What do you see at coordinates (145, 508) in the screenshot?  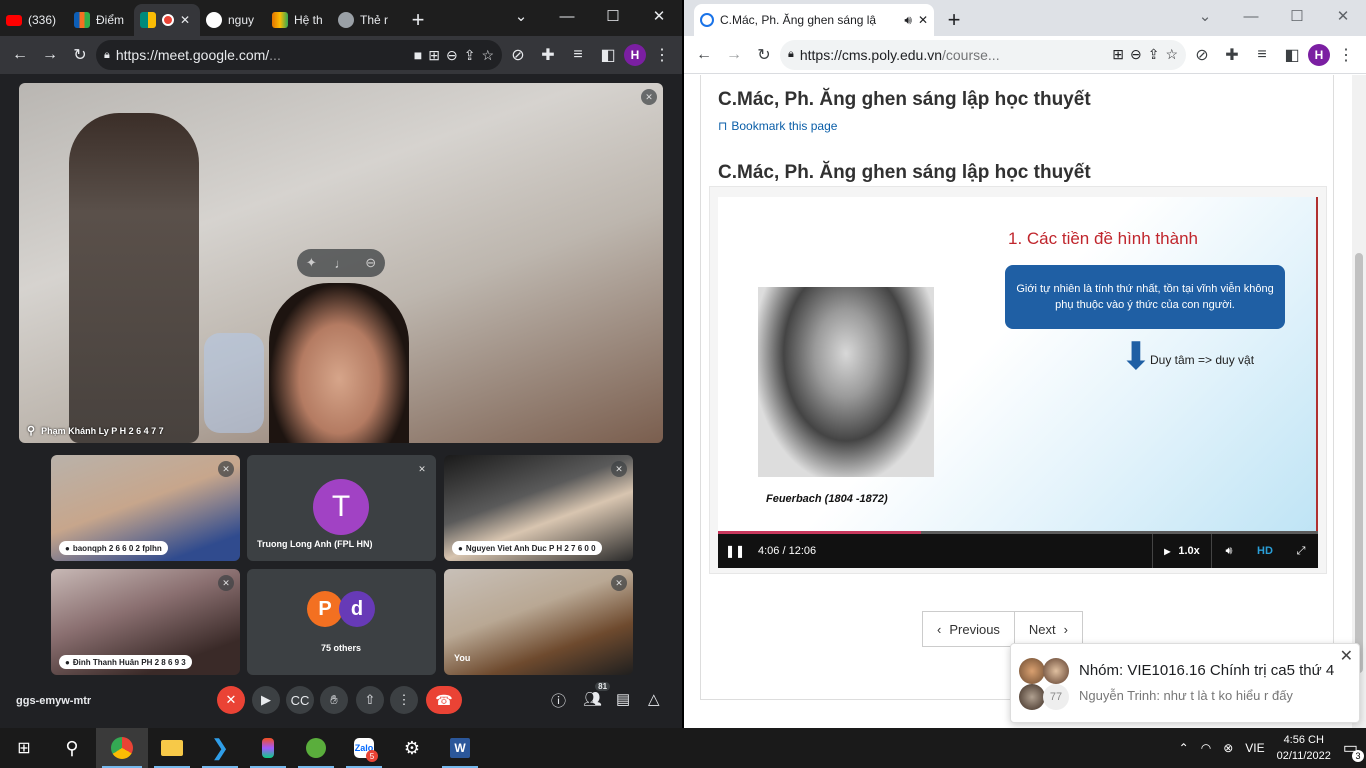 I see `participant-tile: ✕ ● baonqph 2 6 6 0 2 fplhn` at bounding box center [145, 508].